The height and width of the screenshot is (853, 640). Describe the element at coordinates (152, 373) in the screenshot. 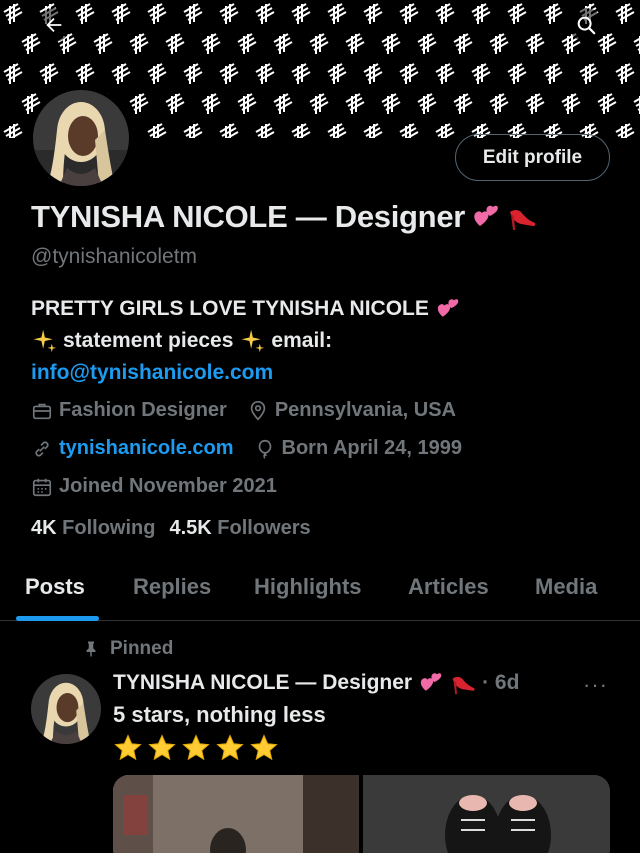

I see `bio-email-link: info@tynishanicole.com` at that location.